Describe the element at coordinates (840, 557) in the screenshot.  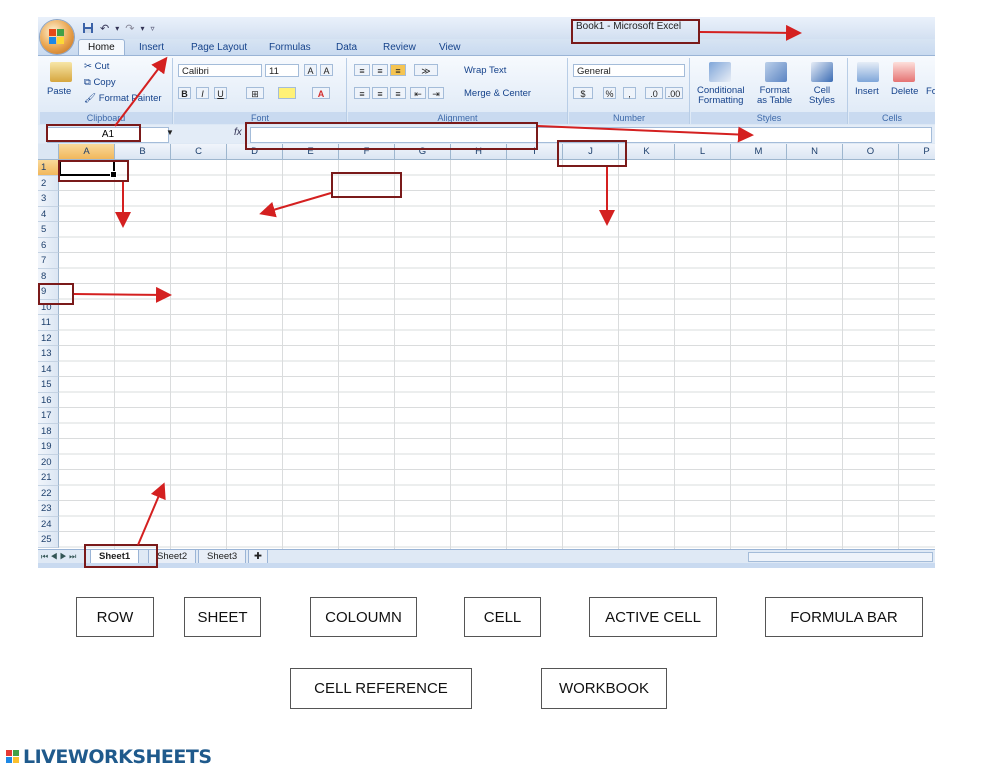
I see `horizontal-scrollbar` at that location.